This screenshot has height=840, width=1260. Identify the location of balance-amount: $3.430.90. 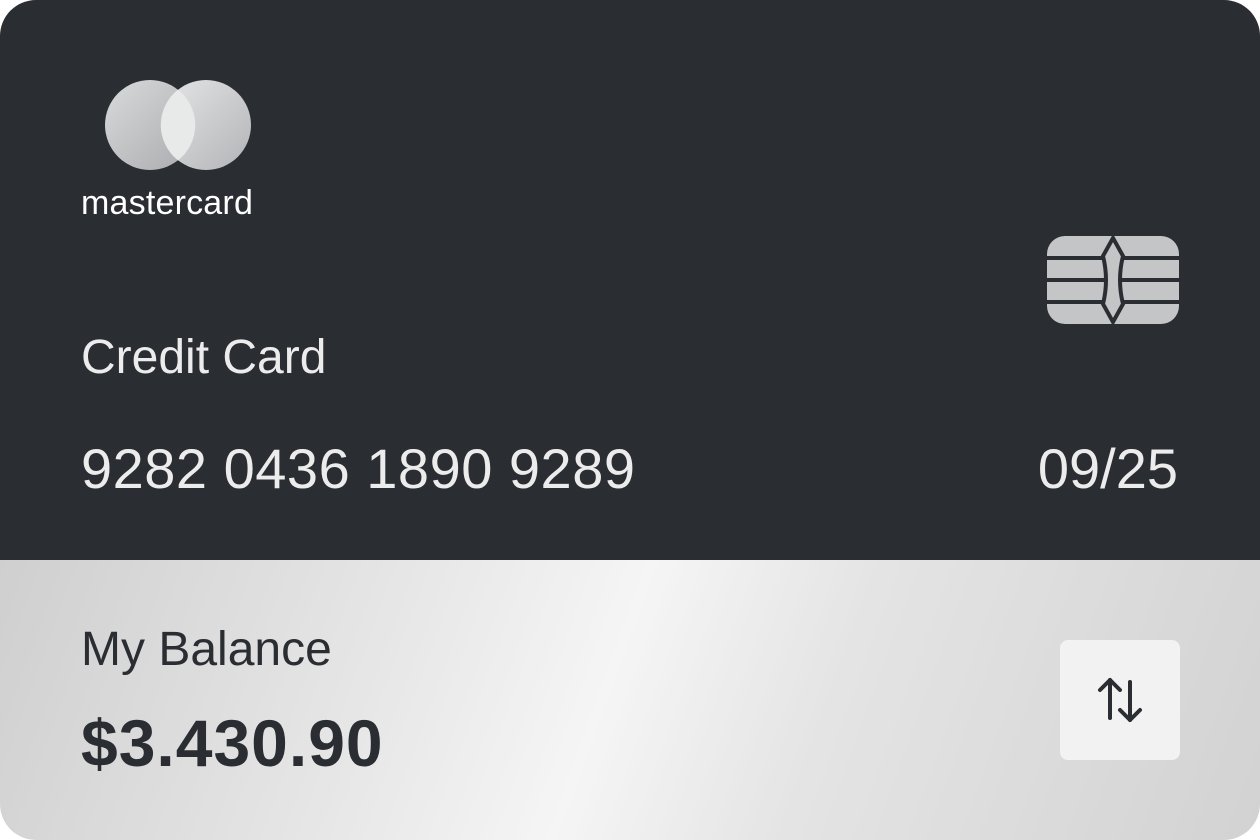
(232, 743).